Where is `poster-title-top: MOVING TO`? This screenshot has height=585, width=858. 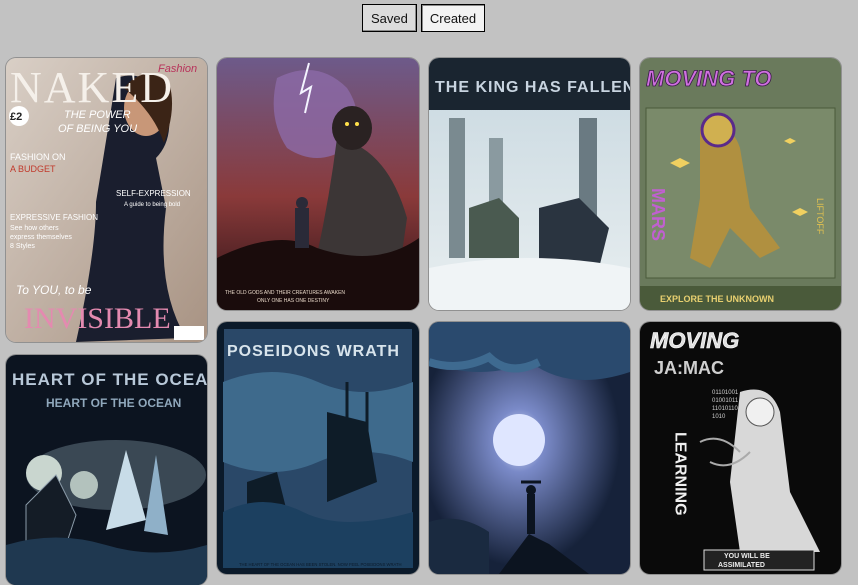
poster-title-top: MOVING TO is located at coordinates (709, 78).